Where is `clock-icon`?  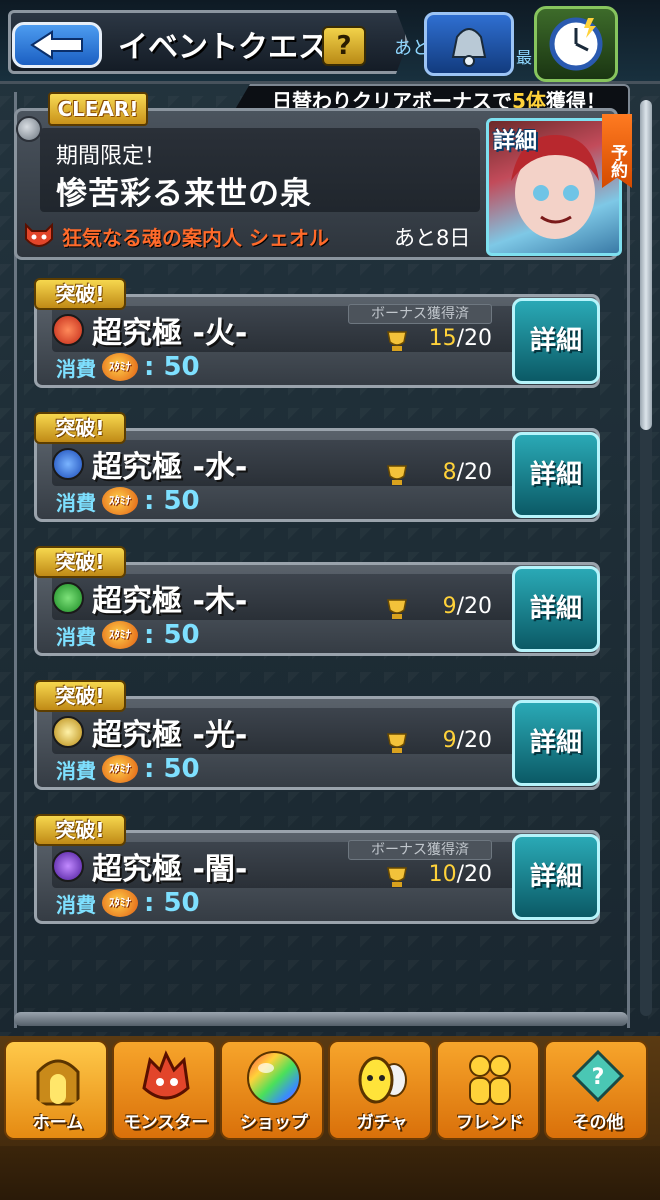
clock-icon is located at coordinates (576, 44).